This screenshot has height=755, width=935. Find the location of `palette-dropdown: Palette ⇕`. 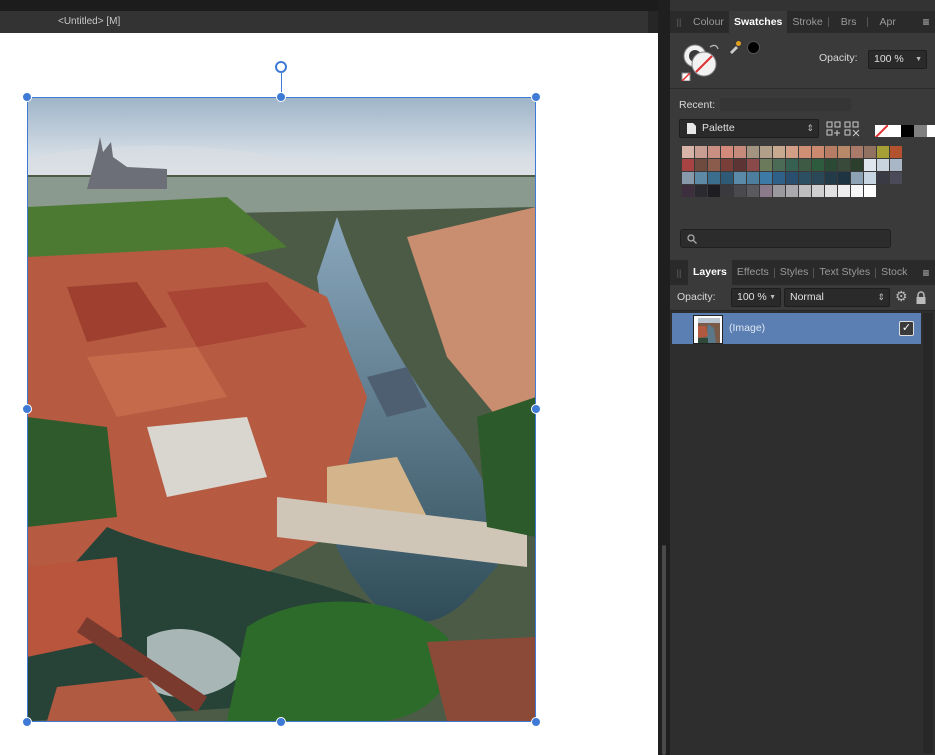

palette-dropdown: Palette ⇕ is located at coordinates (749, 128).